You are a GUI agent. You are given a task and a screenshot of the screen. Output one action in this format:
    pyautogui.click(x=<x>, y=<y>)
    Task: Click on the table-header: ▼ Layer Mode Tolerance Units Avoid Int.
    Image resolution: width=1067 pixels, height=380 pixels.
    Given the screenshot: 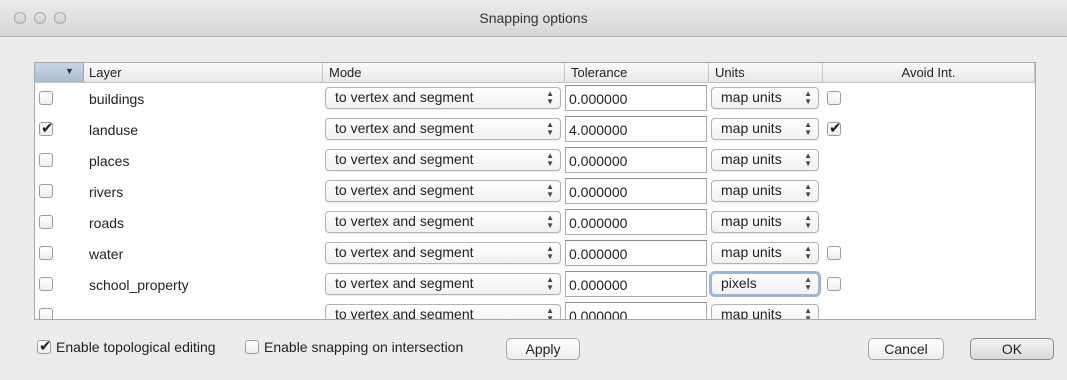 What is the action you would take?
    pyautogui.click(x=535, y=73)
    